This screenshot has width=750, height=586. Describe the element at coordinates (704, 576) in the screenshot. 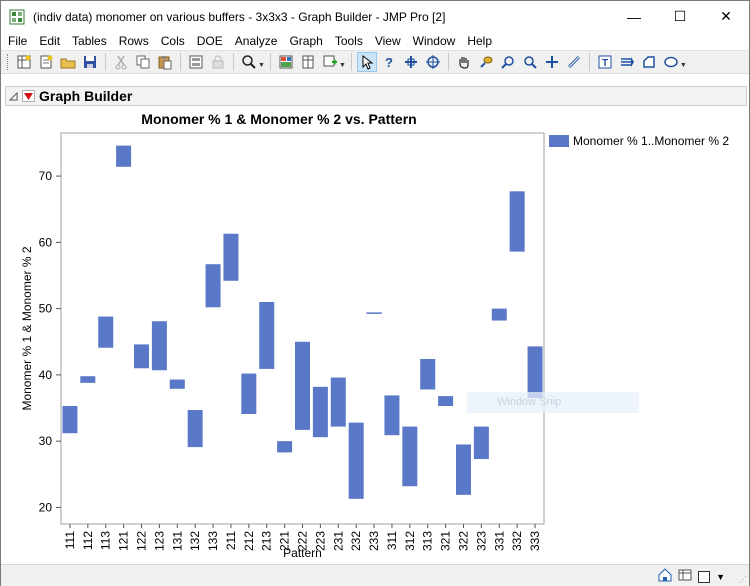

I see `window-list-checkbox` at that location.